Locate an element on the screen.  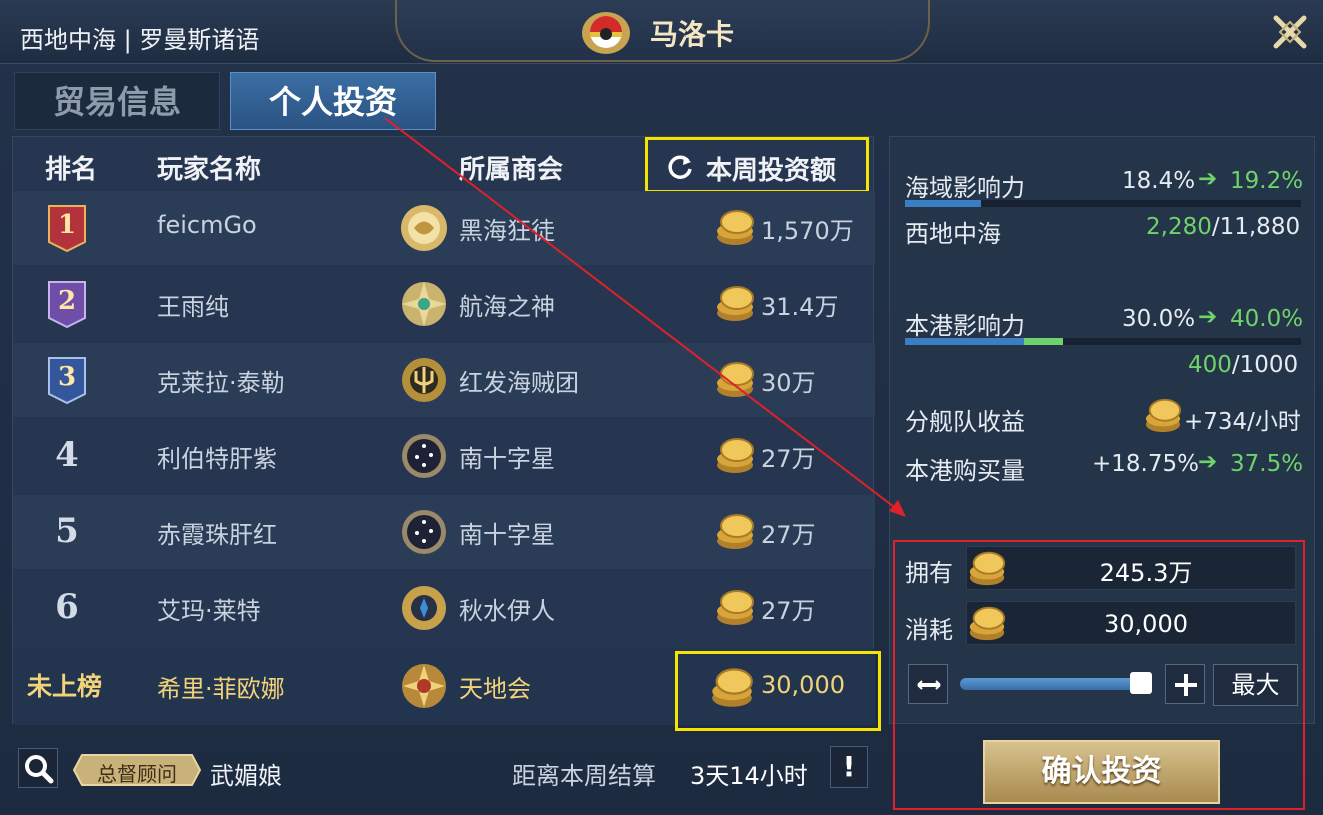
port-progress-current: 400 is located at coordinates (1210, 365).